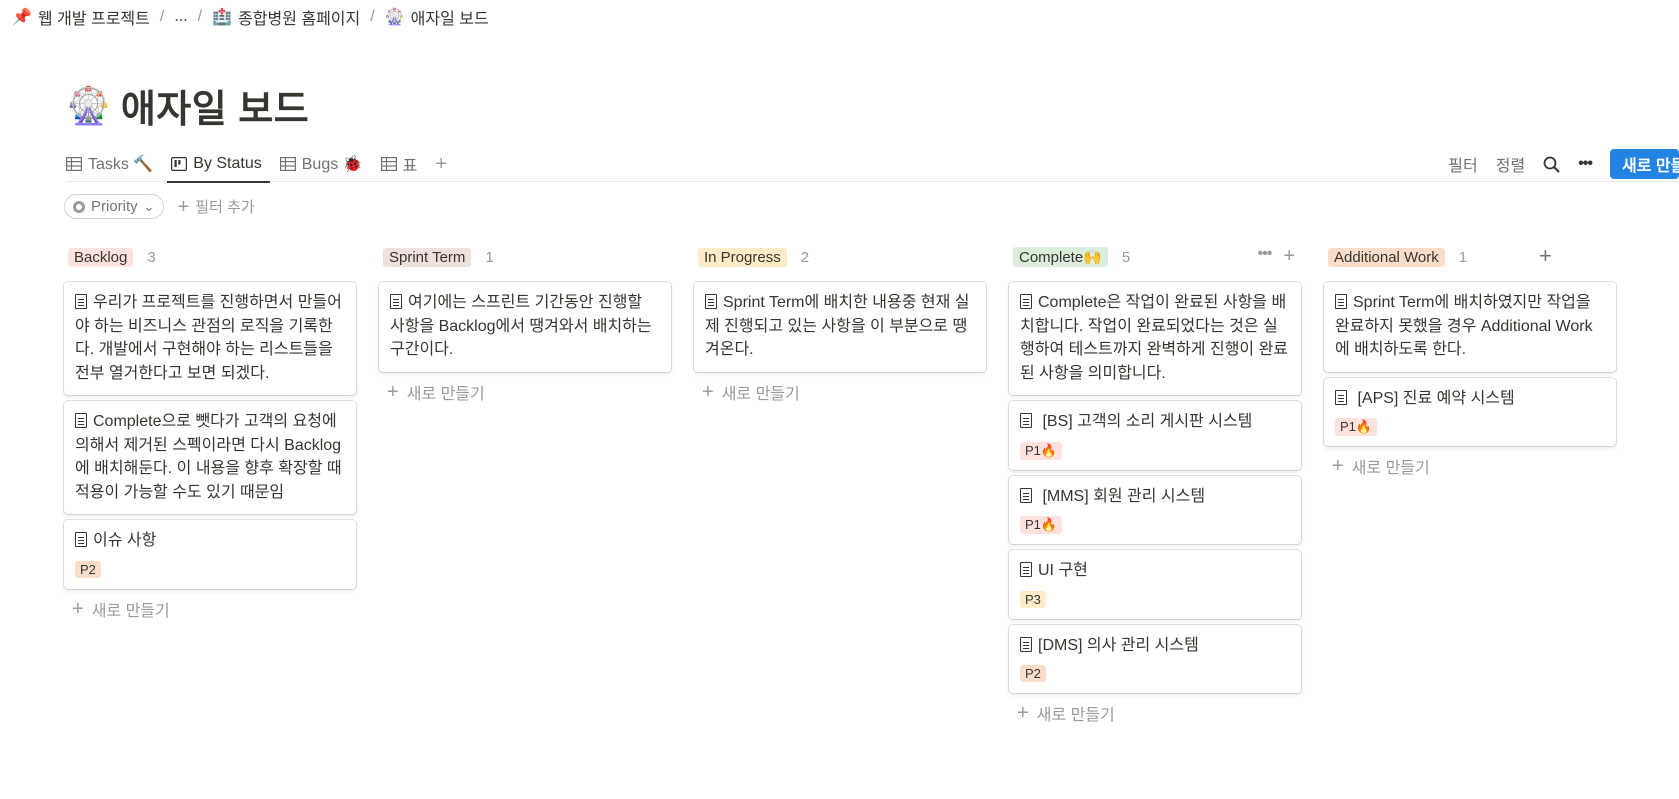  I want to click on priority-tag: P3, so click(1033, 599).